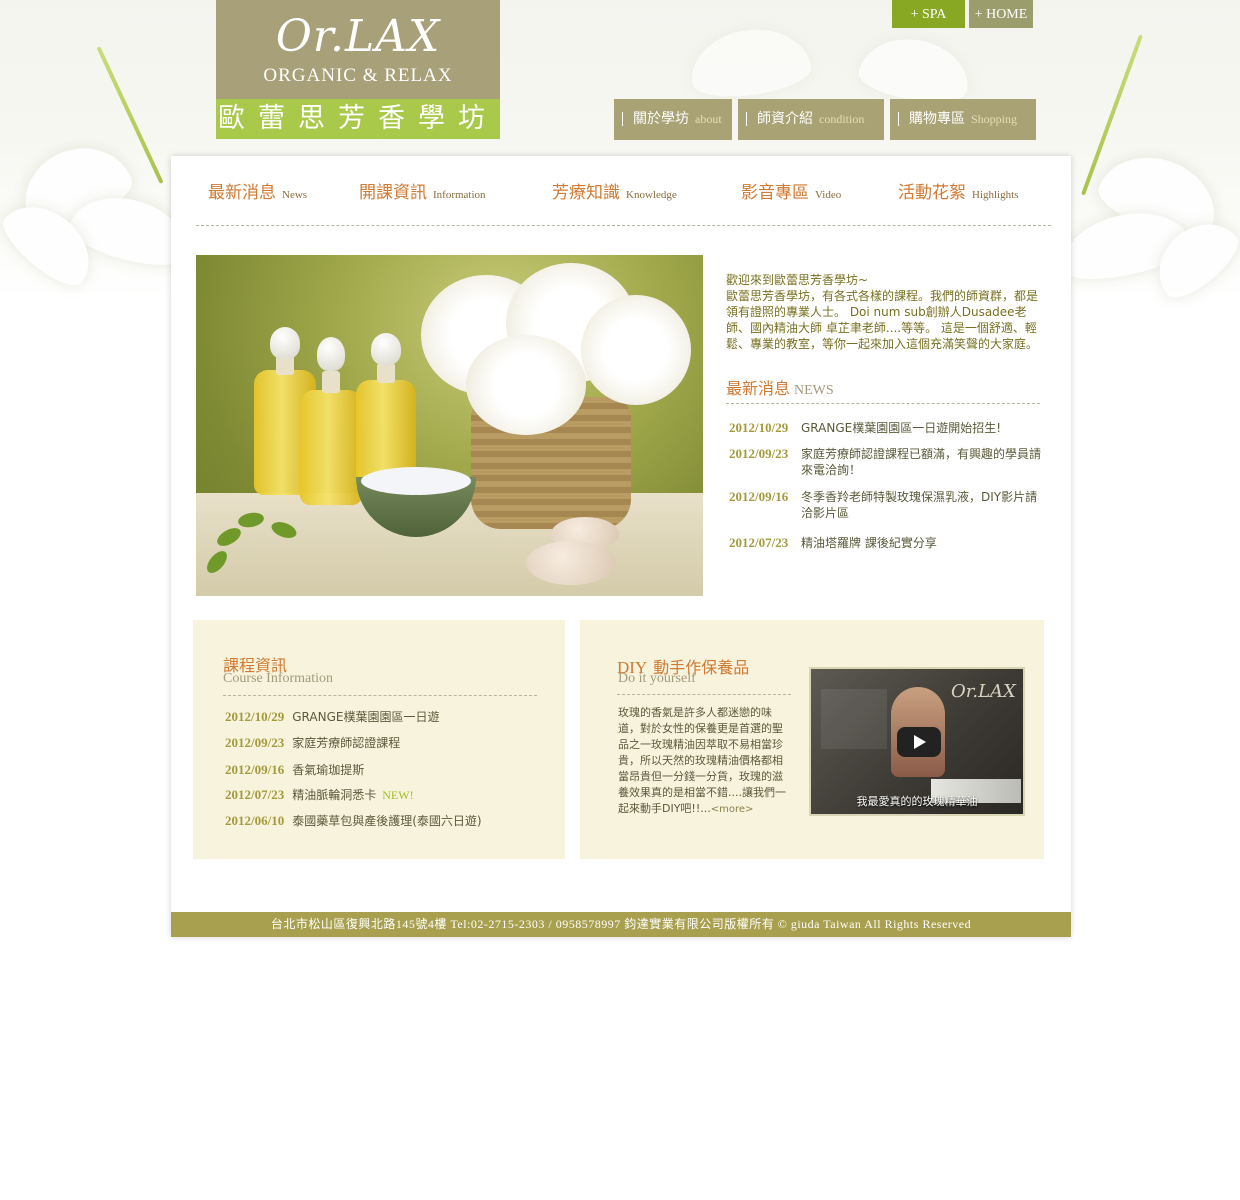  I want to click on logo: Or.LAX ORGANIC & RELAX, so click(358, 49).